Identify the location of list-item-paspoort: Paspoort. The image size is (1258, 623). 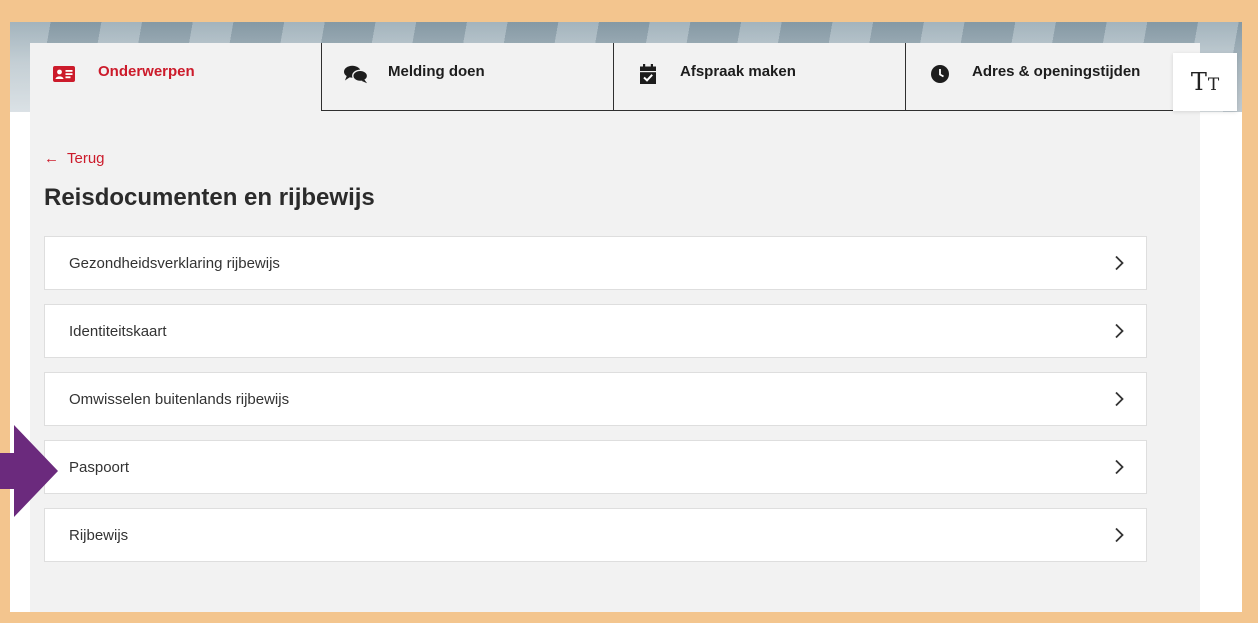
(595, 467).